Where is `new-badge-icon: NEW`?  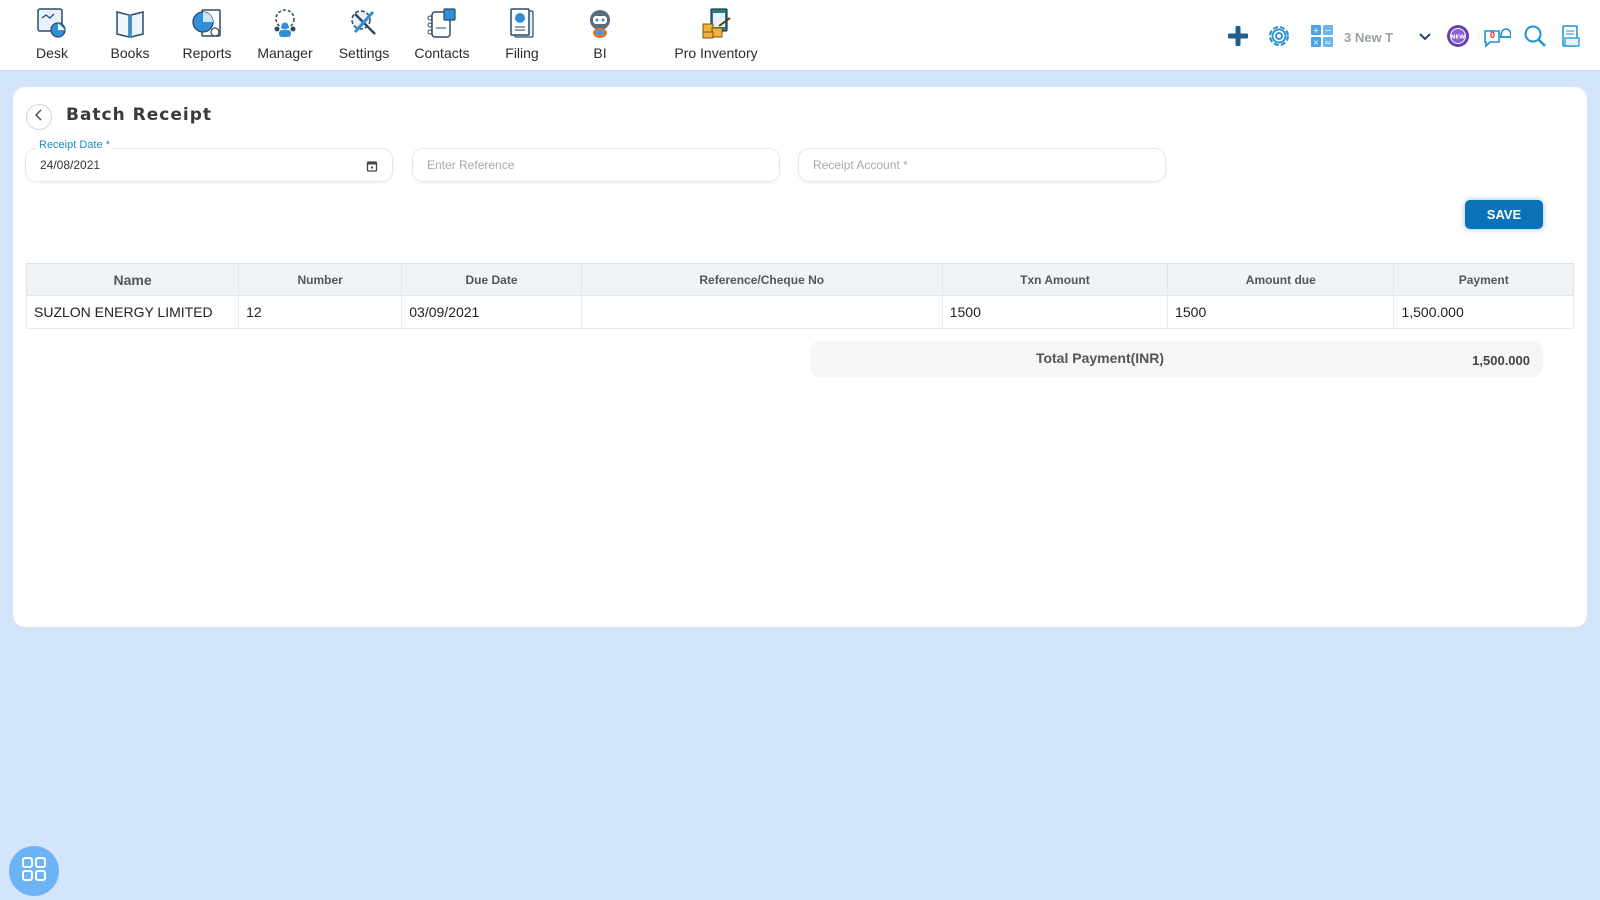
new-badge-icon: NEW is located at coordinates (1458, 38).